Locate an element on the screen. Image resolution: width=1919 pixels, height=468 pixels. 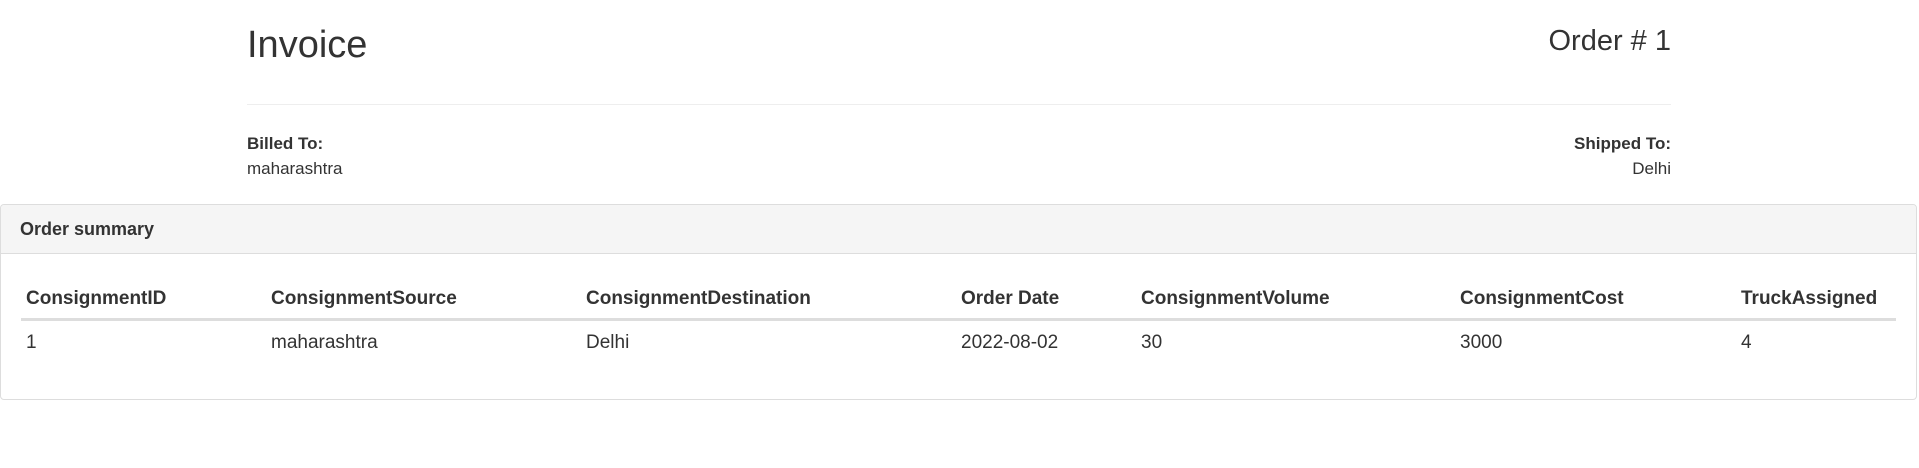
table-cell: 2022-08-02 is located at coordinates (1010, 342).